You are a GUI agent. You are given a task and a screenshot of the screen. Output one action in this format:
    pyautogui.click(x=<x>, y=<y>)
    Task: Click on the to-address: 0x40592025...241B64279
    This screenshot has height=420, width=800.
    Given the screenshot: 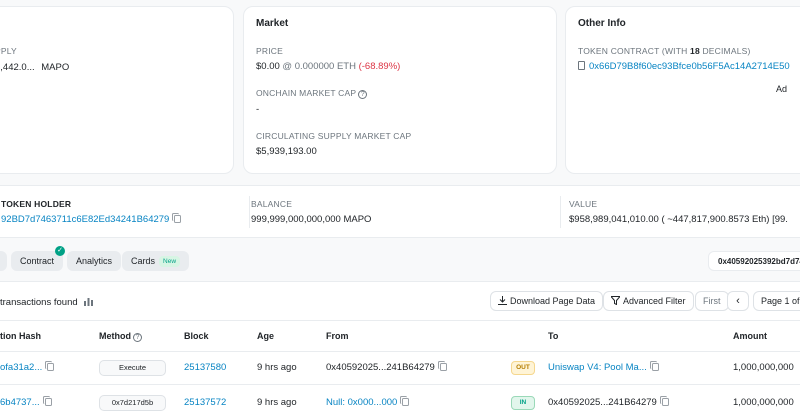 What is the action you would take?
    pyautogui.click(x=608, y=402)
    